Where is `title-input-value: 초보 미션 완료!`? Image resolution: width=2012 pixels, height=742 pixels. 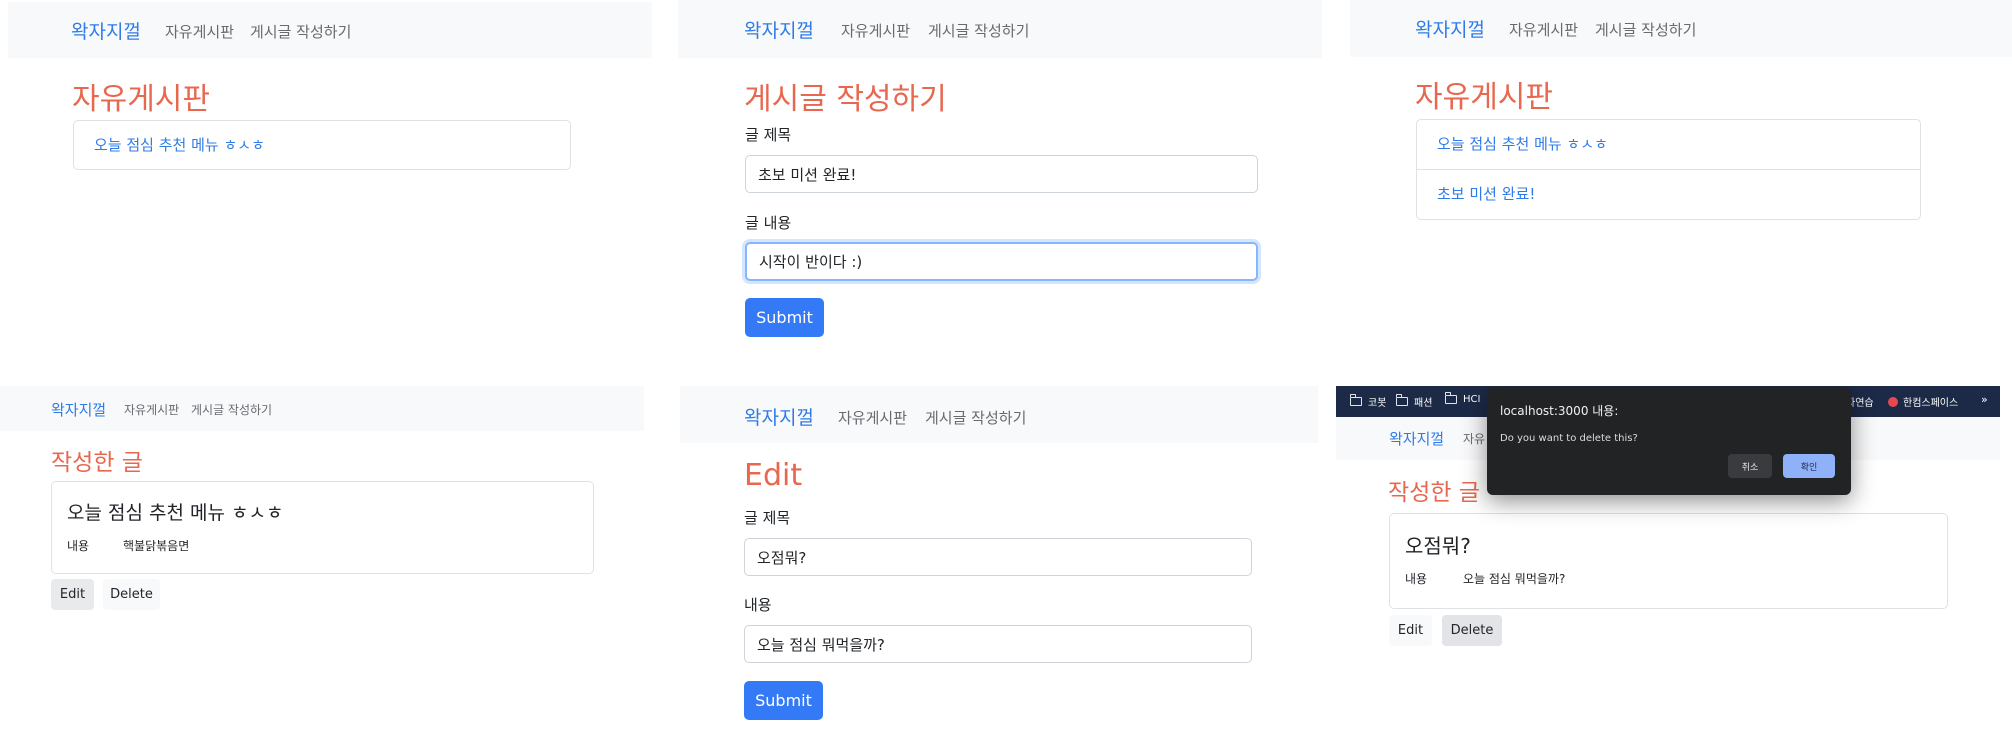
title-input-value: 초보 미션 완료! is located at coordinates (807, 174).